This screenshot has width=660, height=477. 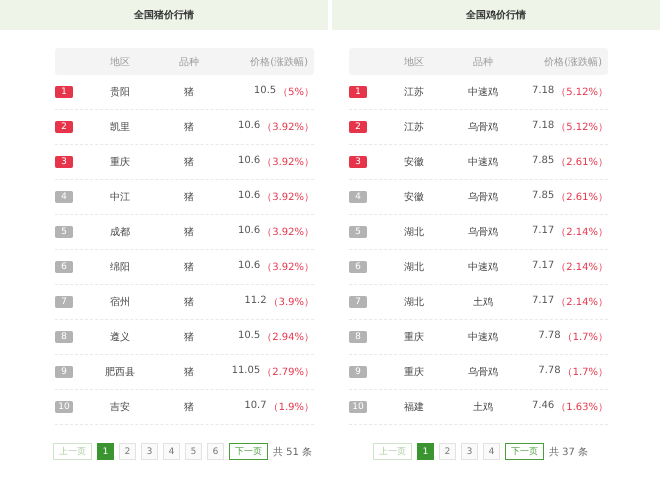 What do you see at coordinates (291, 302) in the screenshot?
I see `change-text: （3.9%）` at bounding box center [291, 302].